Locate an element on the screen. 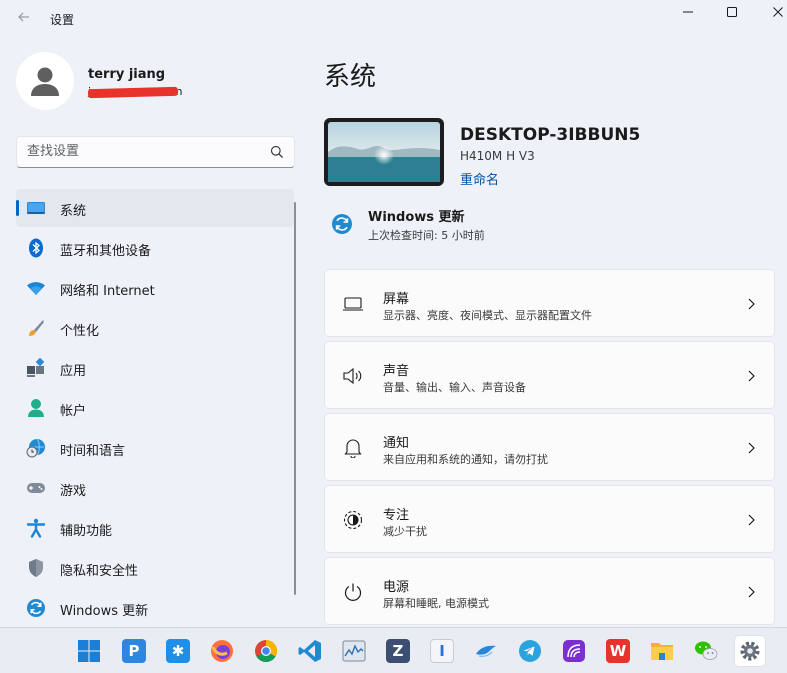 The width and height of the screenshot is (787, 673). taskbar-telegram is located at coordinates (530, 651).